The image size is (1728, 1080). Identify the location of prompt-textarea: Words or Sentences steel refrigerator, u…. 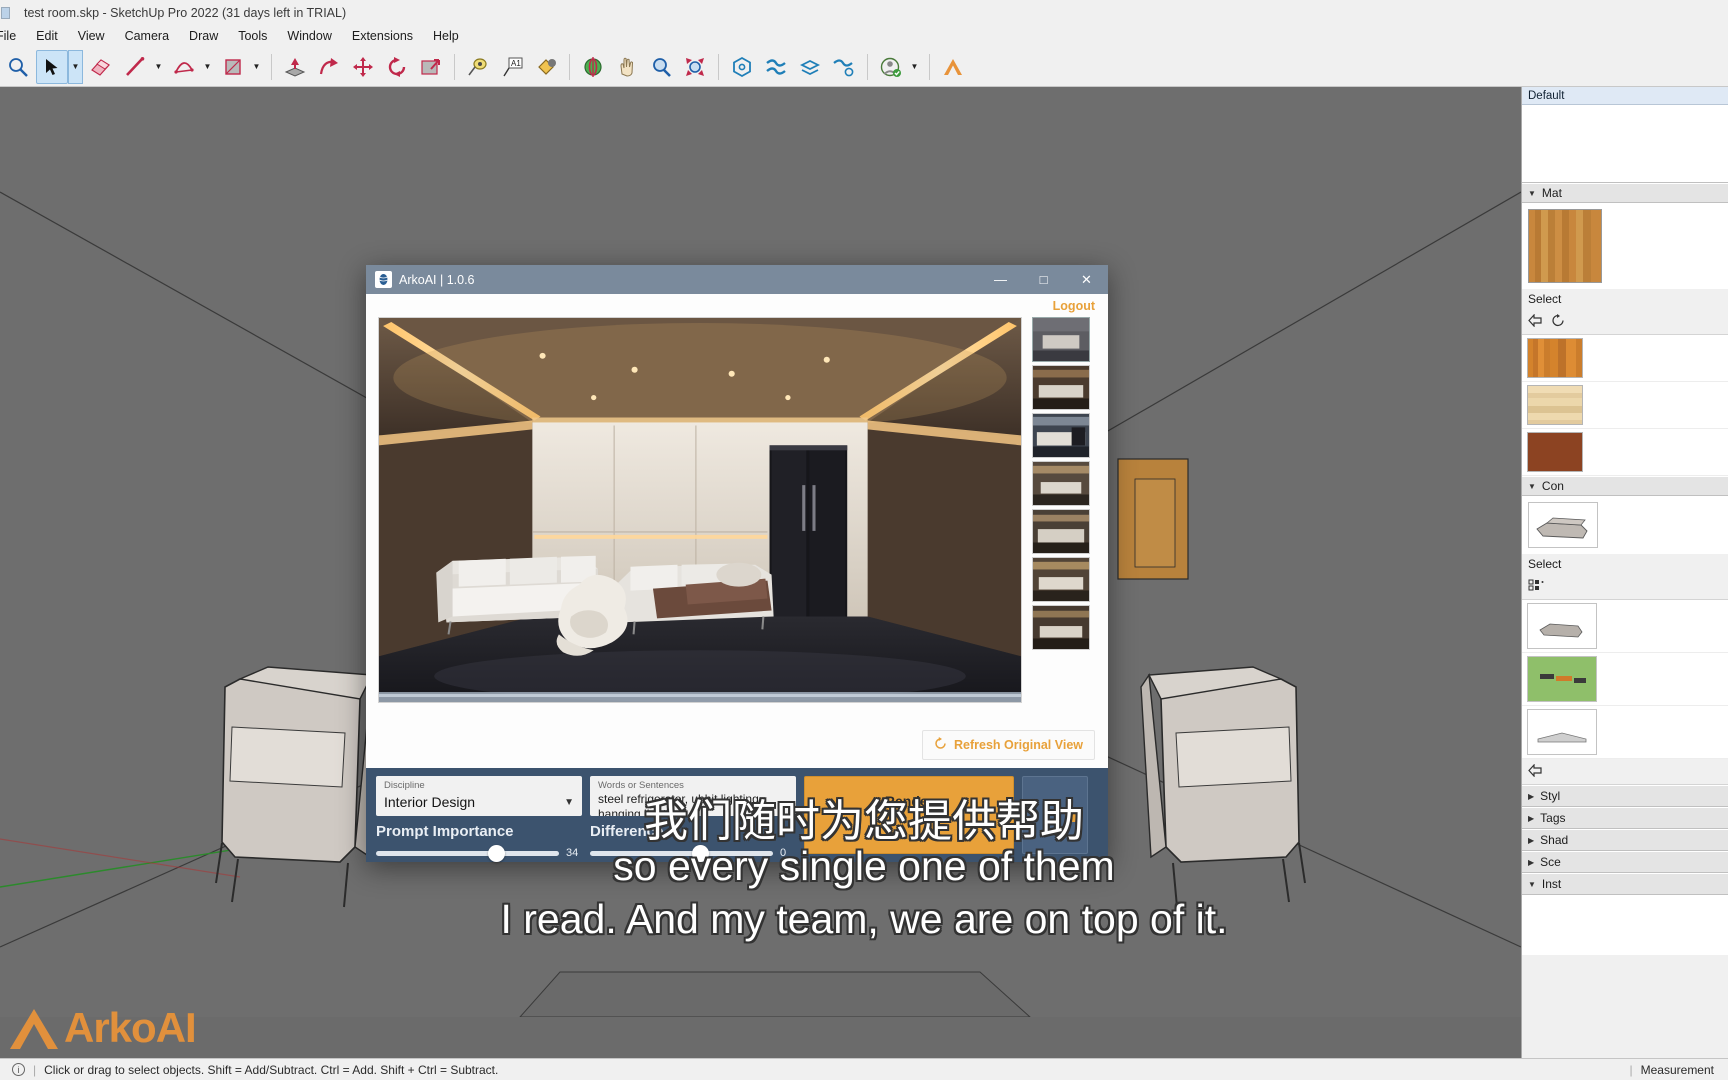
(693, 796).